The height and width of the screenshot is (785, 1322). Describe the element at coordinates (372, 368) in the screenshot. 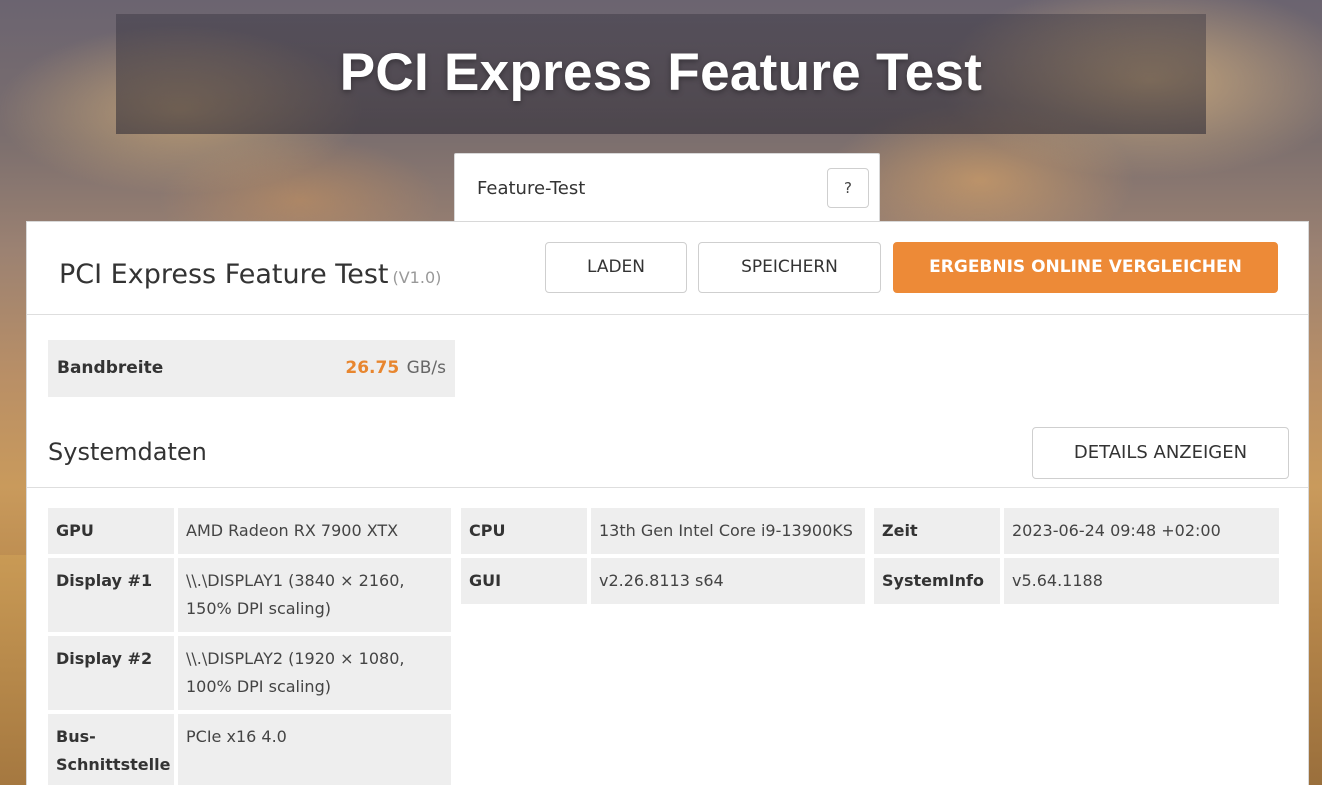

I see `bandwidth-number: 26.75` at that location.